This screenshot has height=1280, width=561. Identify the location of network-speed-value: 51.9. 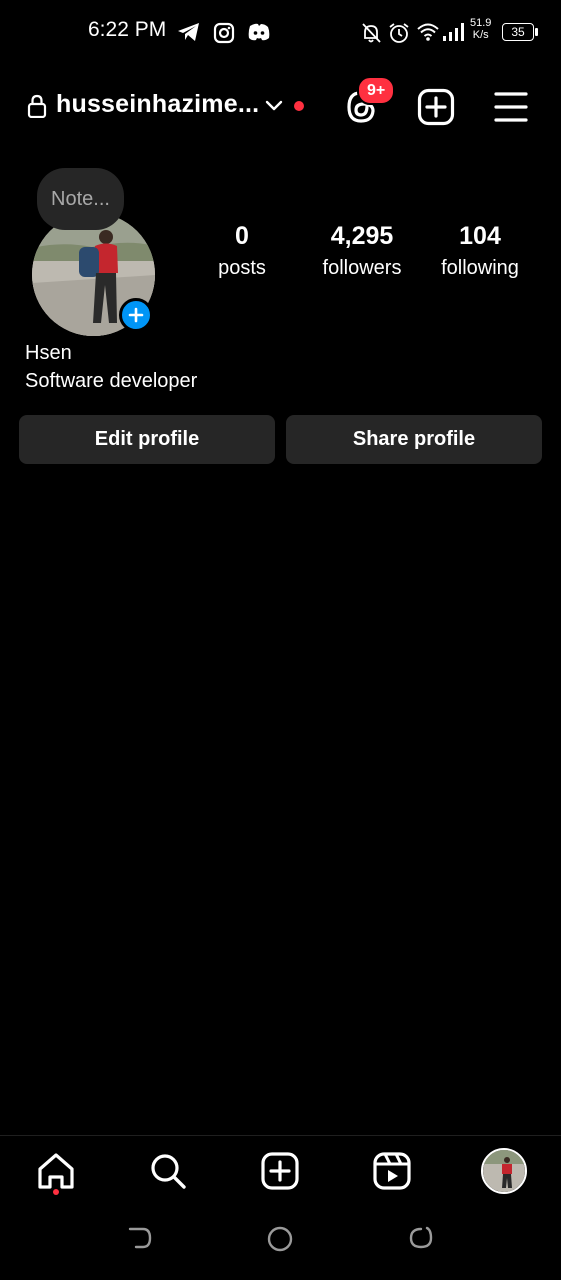
(481, 23).